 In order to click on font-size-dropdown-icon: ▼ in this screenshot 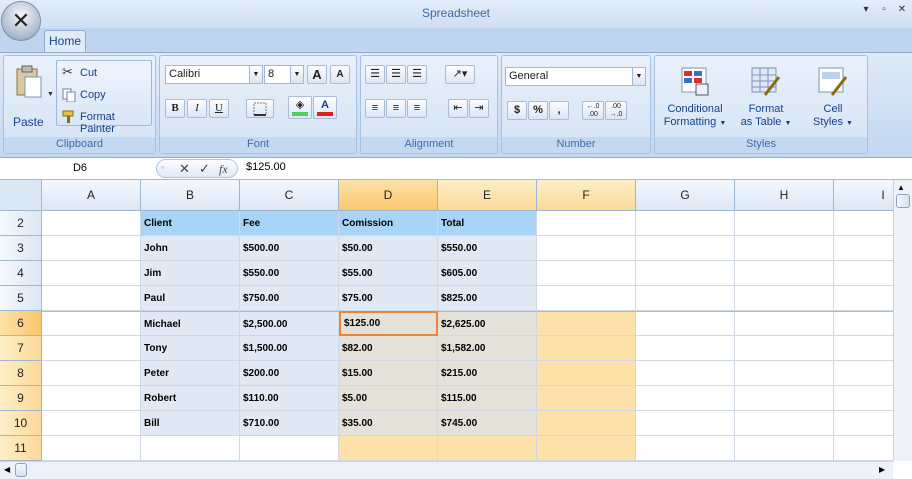, I will do `click(296, 74)`.